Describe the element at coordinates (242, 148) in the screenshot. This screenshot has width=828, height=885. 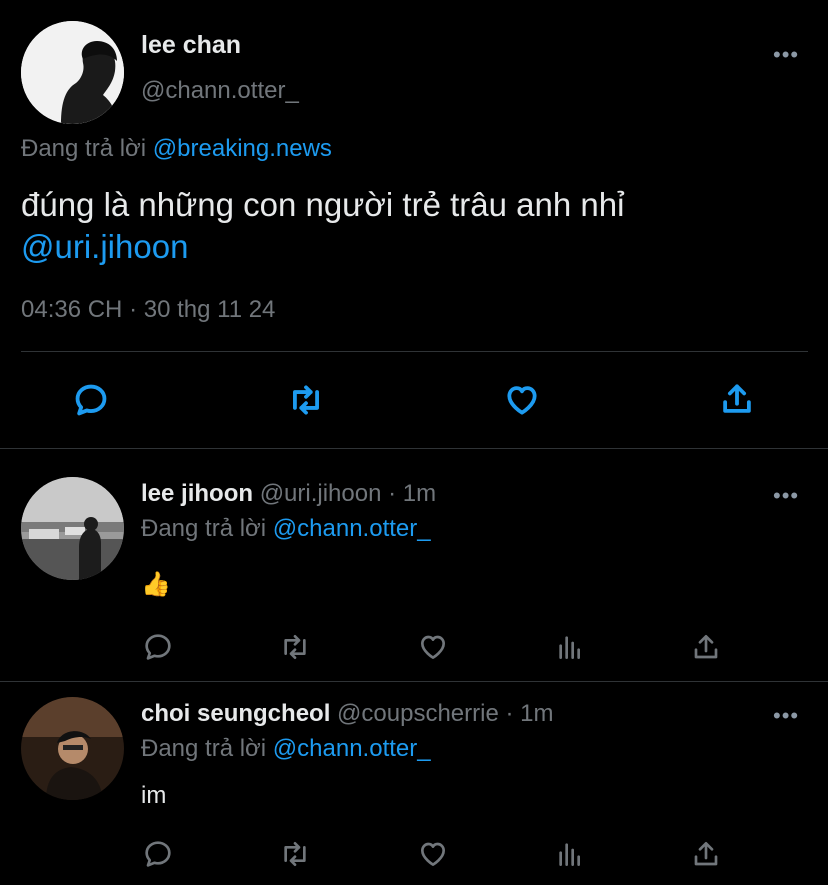
I see `replying-to-link: @breaking.news` at that location.